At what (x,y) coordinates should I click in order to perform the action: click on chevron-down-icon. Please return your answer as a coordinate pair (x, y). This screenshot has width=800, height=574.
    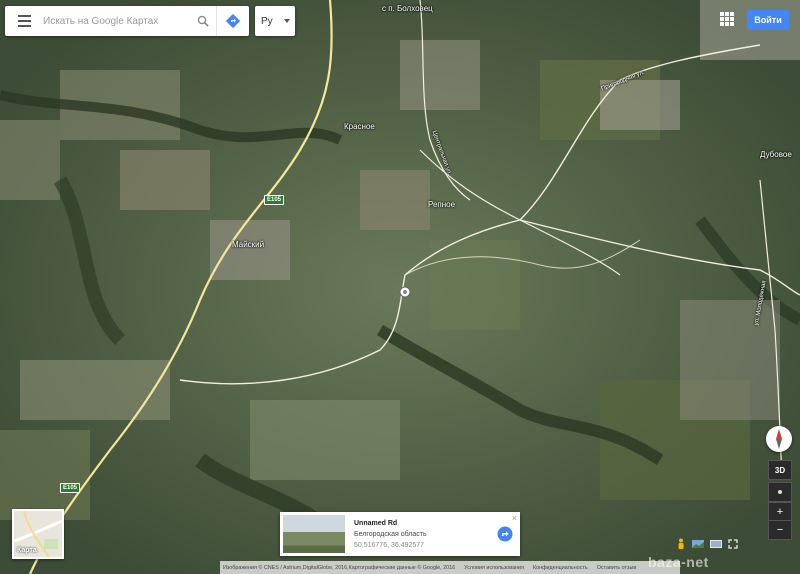
    Looking at the image, I should click on (287, 21).